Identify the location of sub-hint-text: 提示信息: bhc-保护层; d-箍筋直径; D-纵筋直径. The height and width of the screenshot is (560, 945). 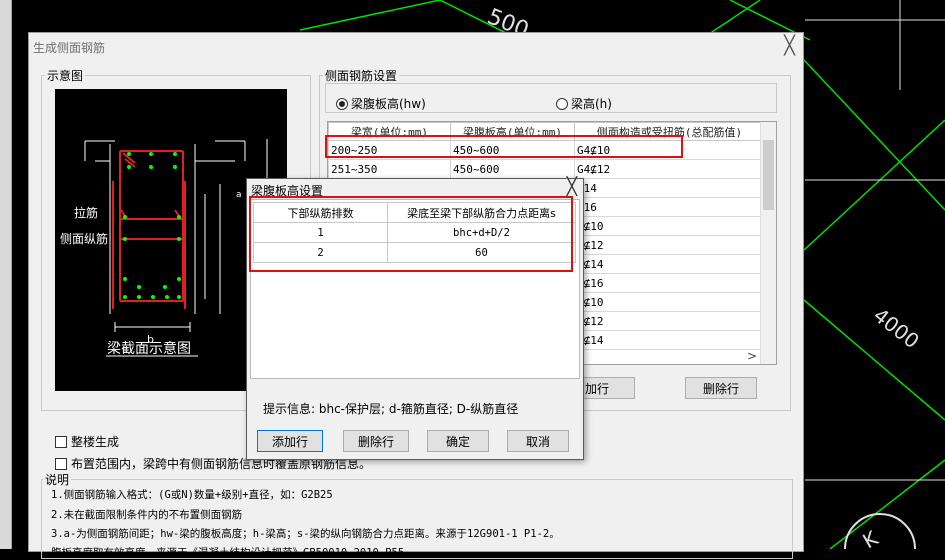
(391, 409).